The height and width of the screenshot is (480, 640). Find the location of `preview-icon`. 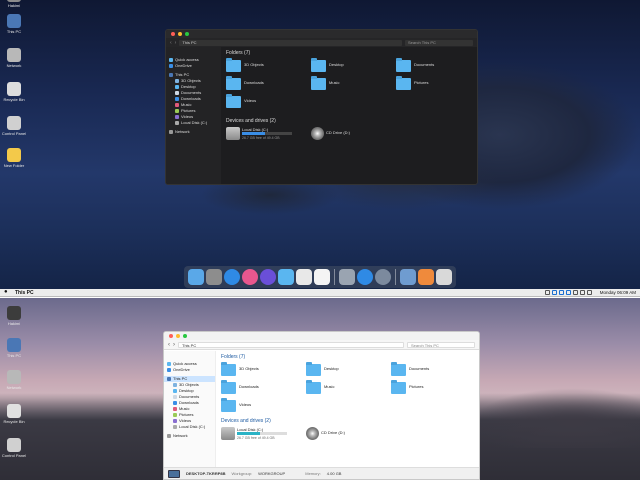

preview-icon is located at coordinates (408, 277).